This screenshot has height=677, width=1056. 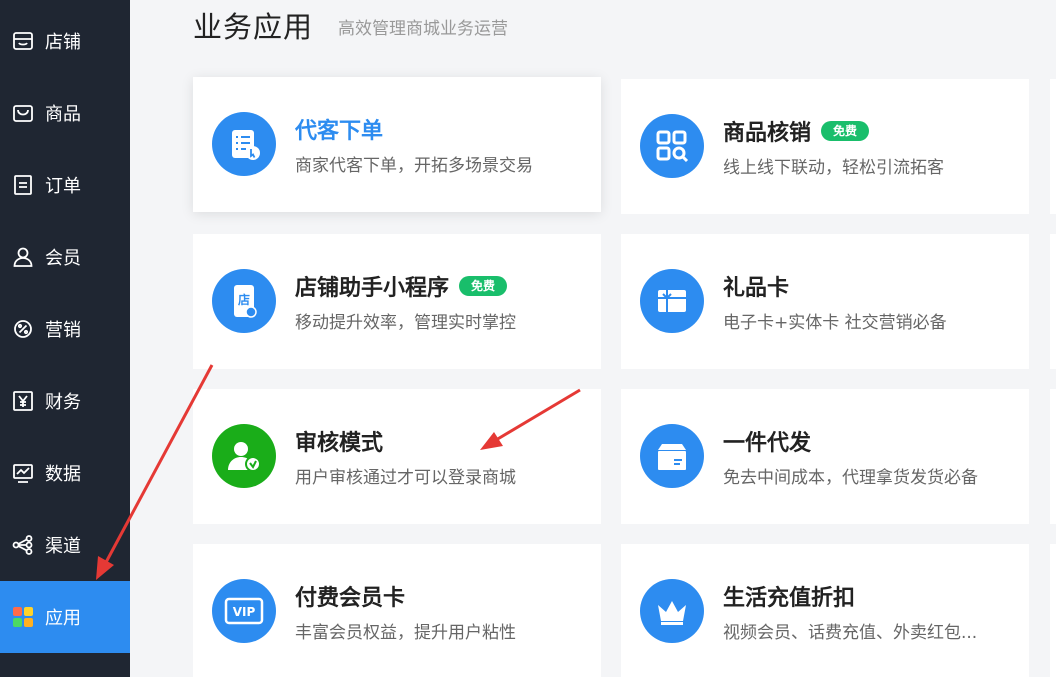 What do you see at coordinates (23, 401) in the screenshot?
I see `yen-icon` at bounding box center [23, 401].